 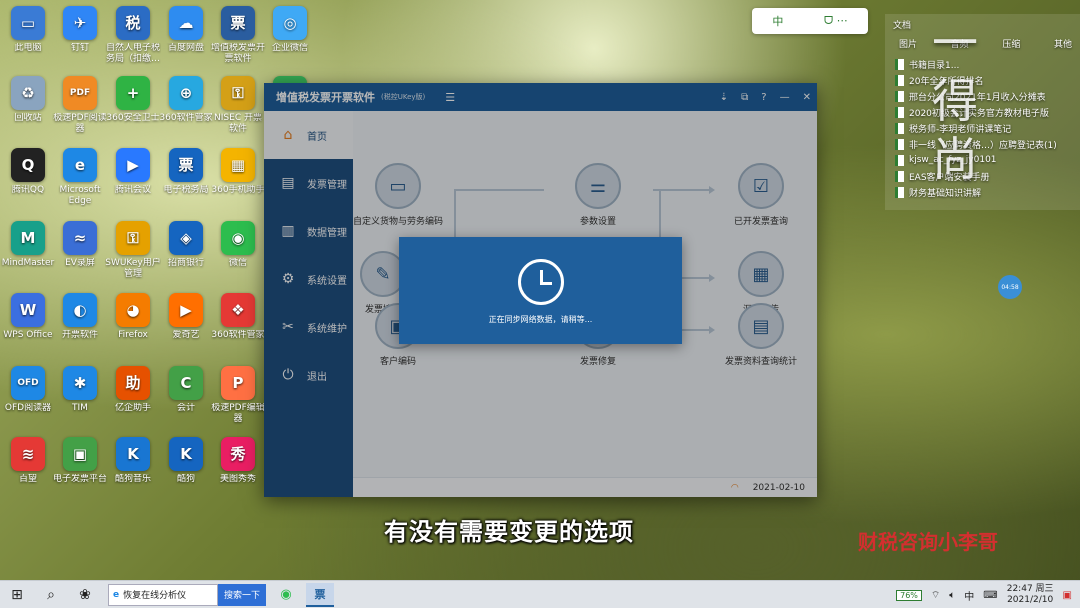 I want to click on desktop-icon: ◎ 企业微信, so click(x=290, y=35).